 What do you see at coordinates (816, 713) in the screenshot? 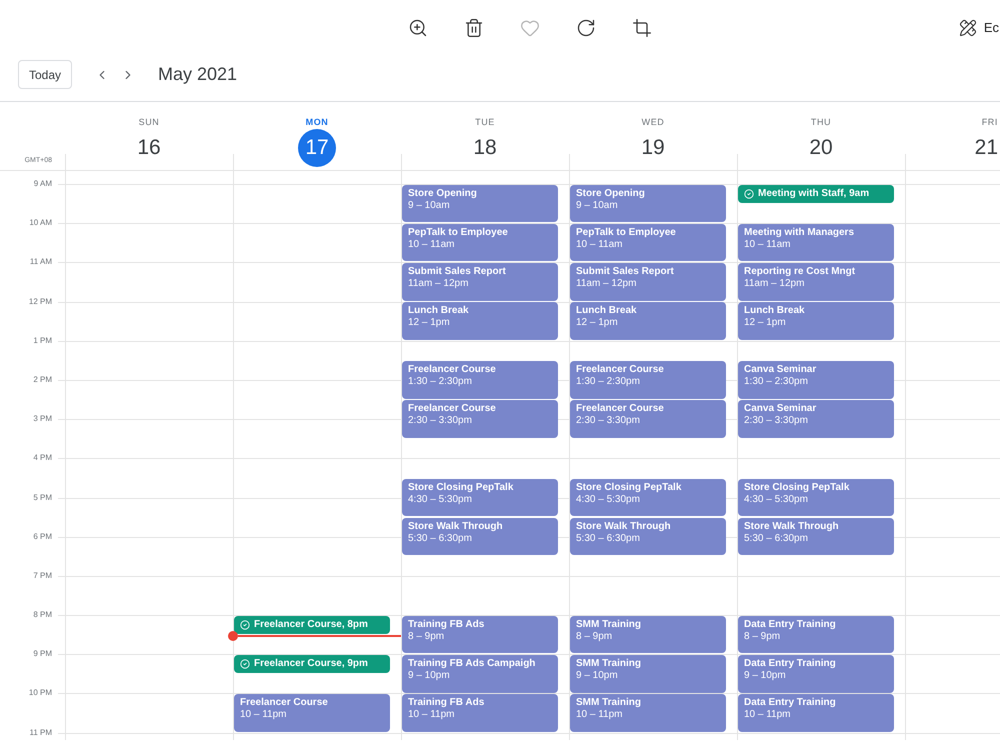
I see `event-card: Data Entry Training 10 – 11pm` at bounding box center [816, 713].